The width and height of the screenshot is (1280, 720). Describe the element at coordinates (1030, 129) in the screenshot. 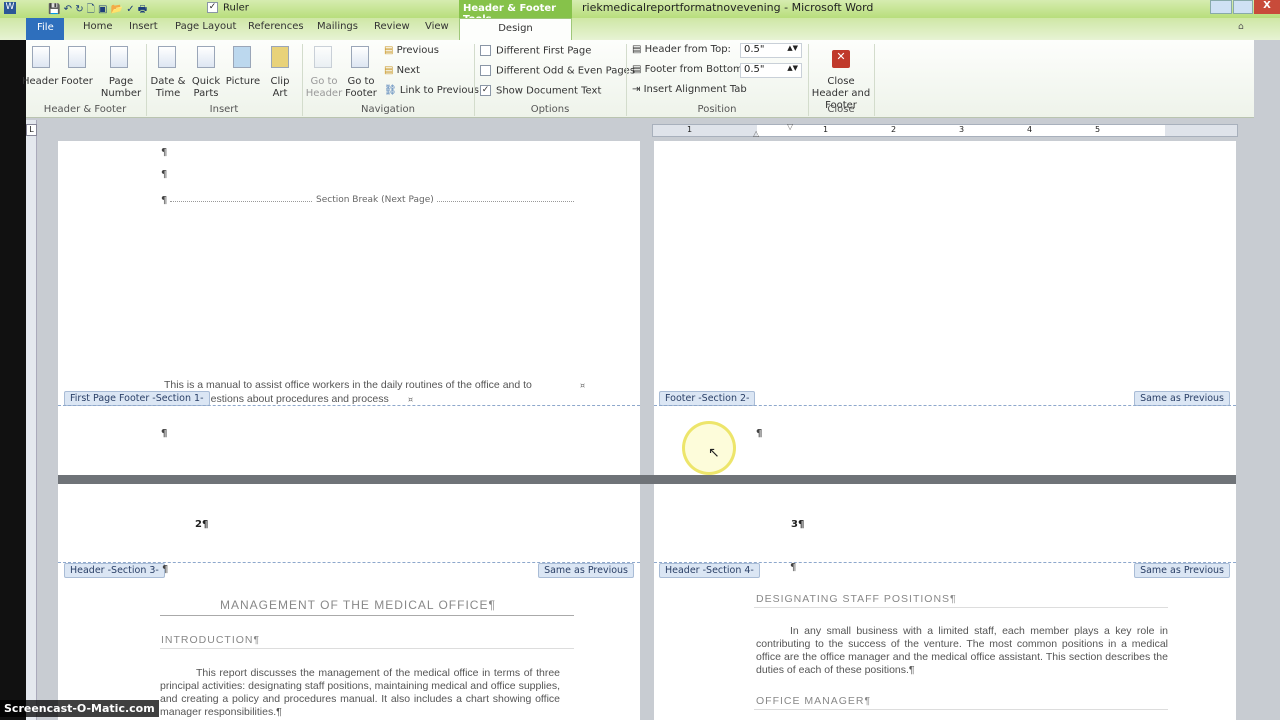

I see `ruler-tick: 4` at that location.